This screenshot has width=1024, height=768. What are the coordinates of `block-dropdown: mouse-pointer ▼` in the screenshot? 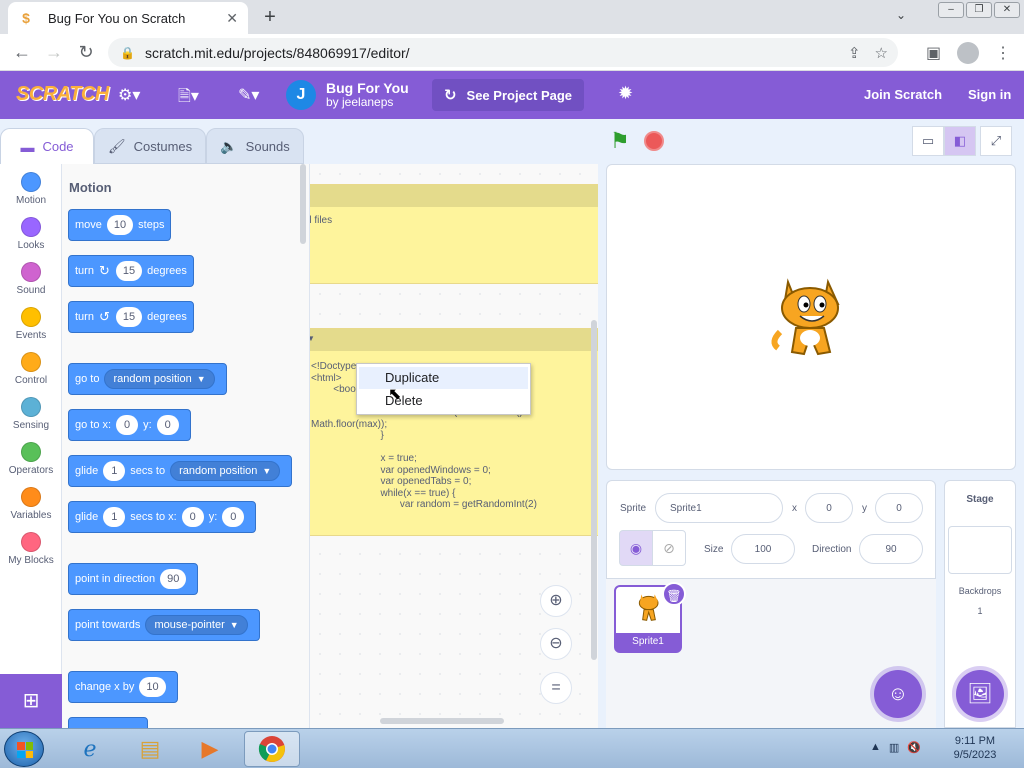 It's located at (196, 625).